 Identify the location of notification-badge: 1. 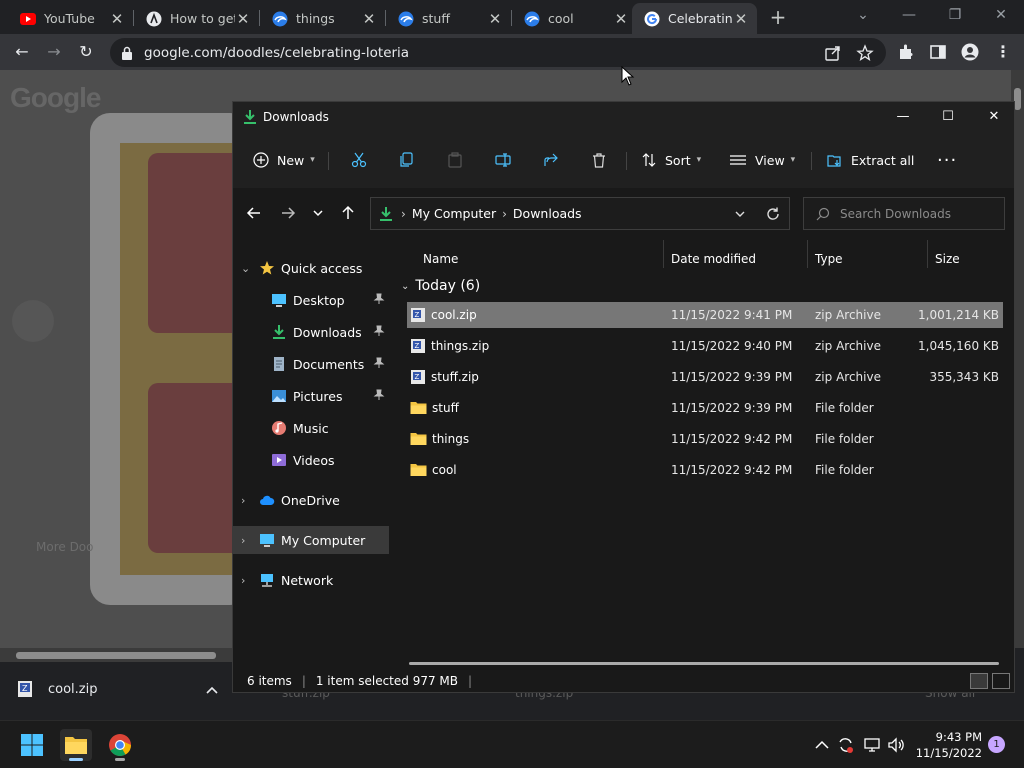
(996, 744).